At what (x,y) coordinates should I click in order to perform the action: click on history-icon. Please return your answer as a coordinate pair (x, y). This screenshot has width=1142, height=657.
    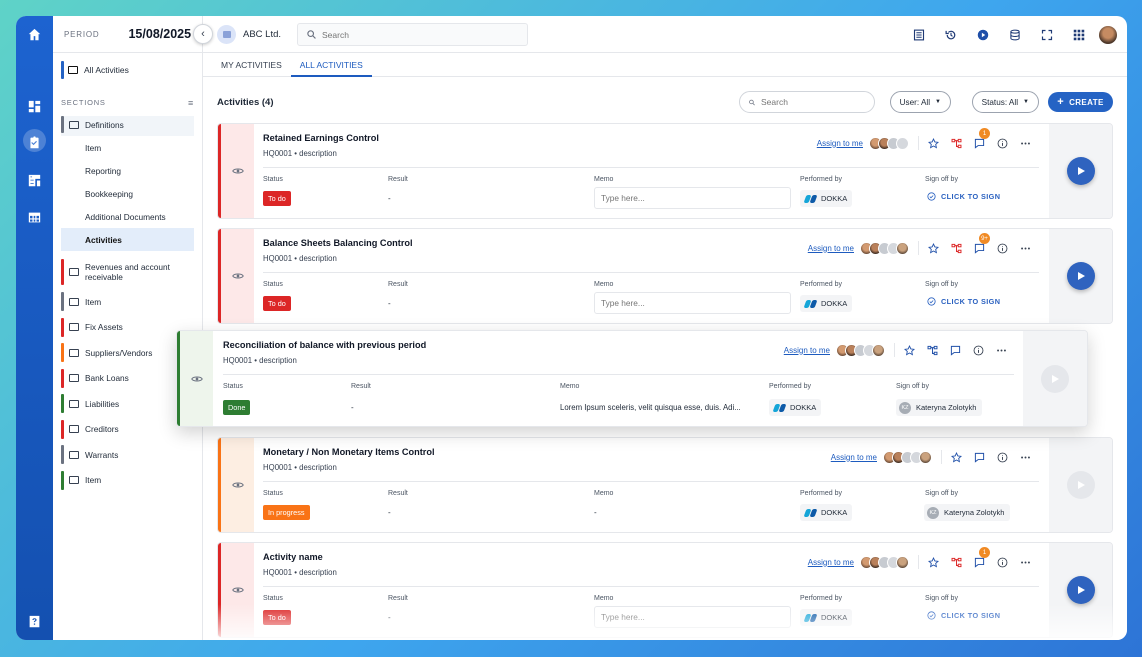
    Looking at the image, I should click on (951, 35).